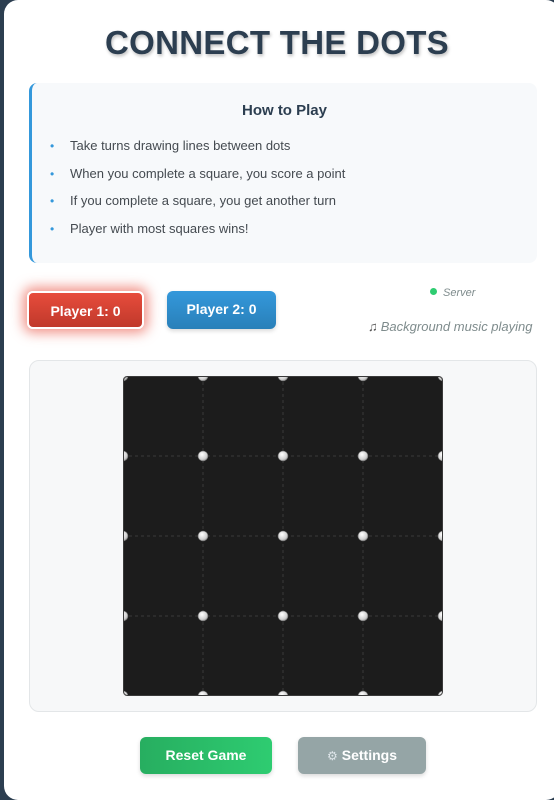 Image resolution: width=554 pixels, height=800 pixels. Describe the element at coordinates (284, 110) in the screenshot. I see `how-to-play-heading: How to Play` at that location.